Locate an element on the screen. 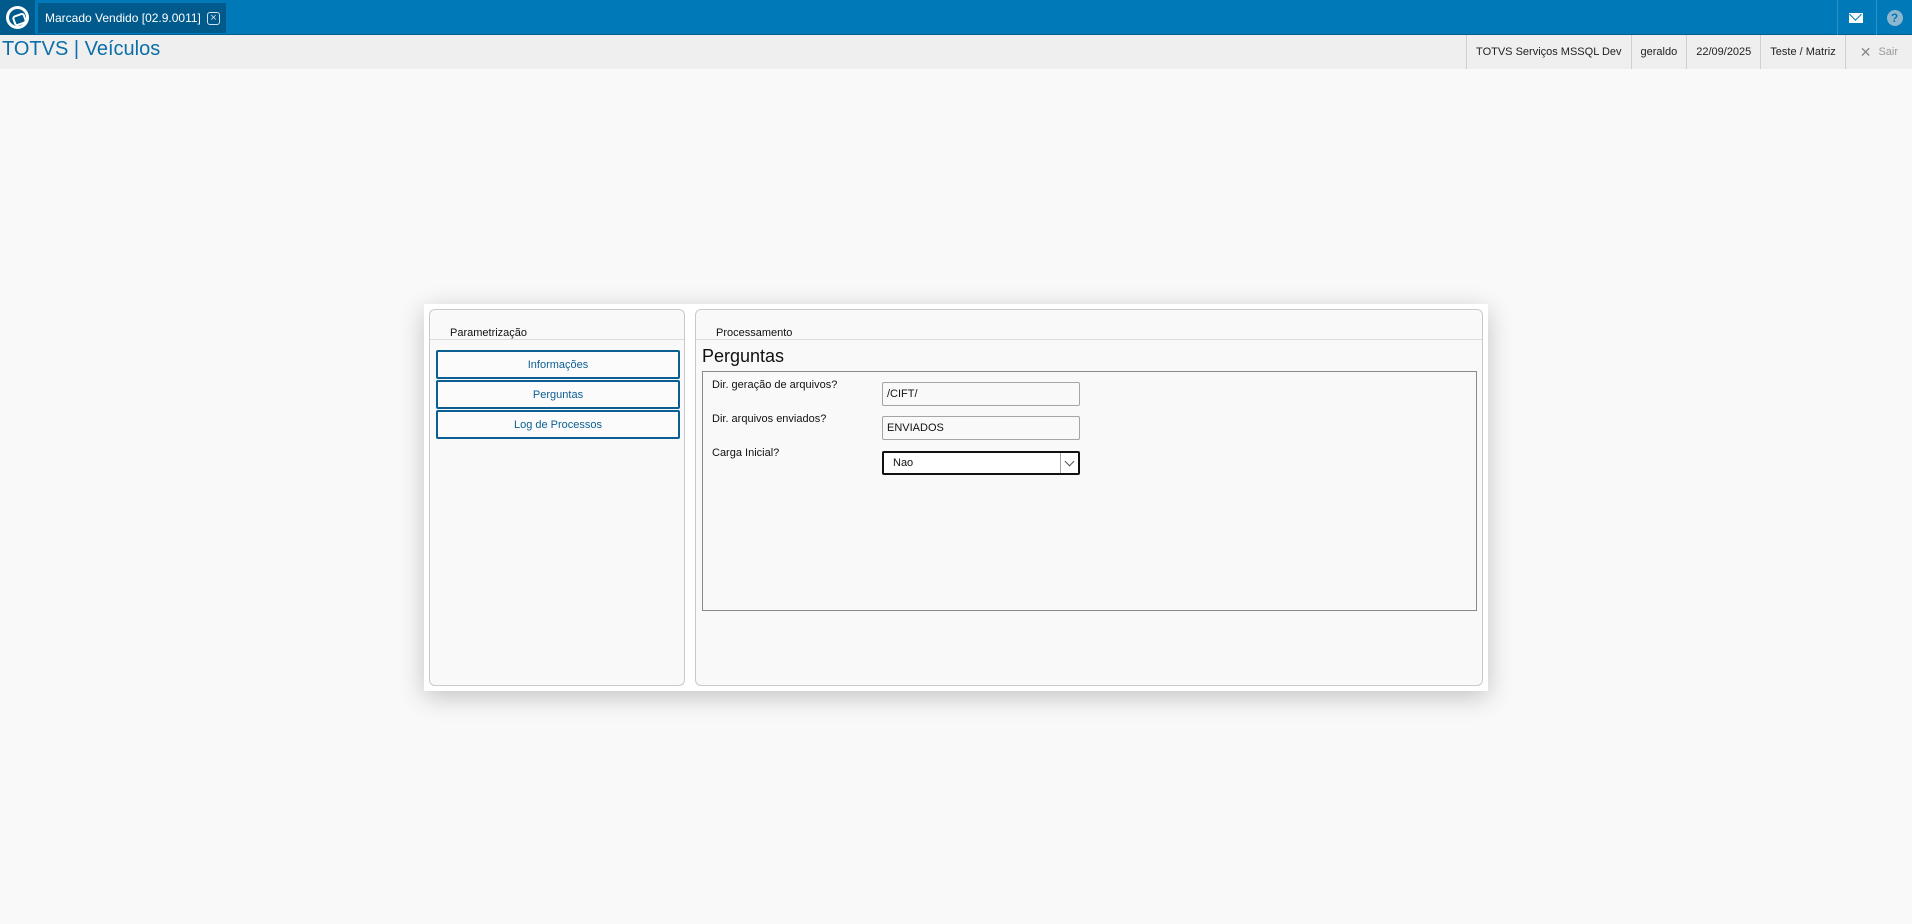 The image size is (1912, 924). carga-inicial-select: Nao is located at coordinates (981, 463).